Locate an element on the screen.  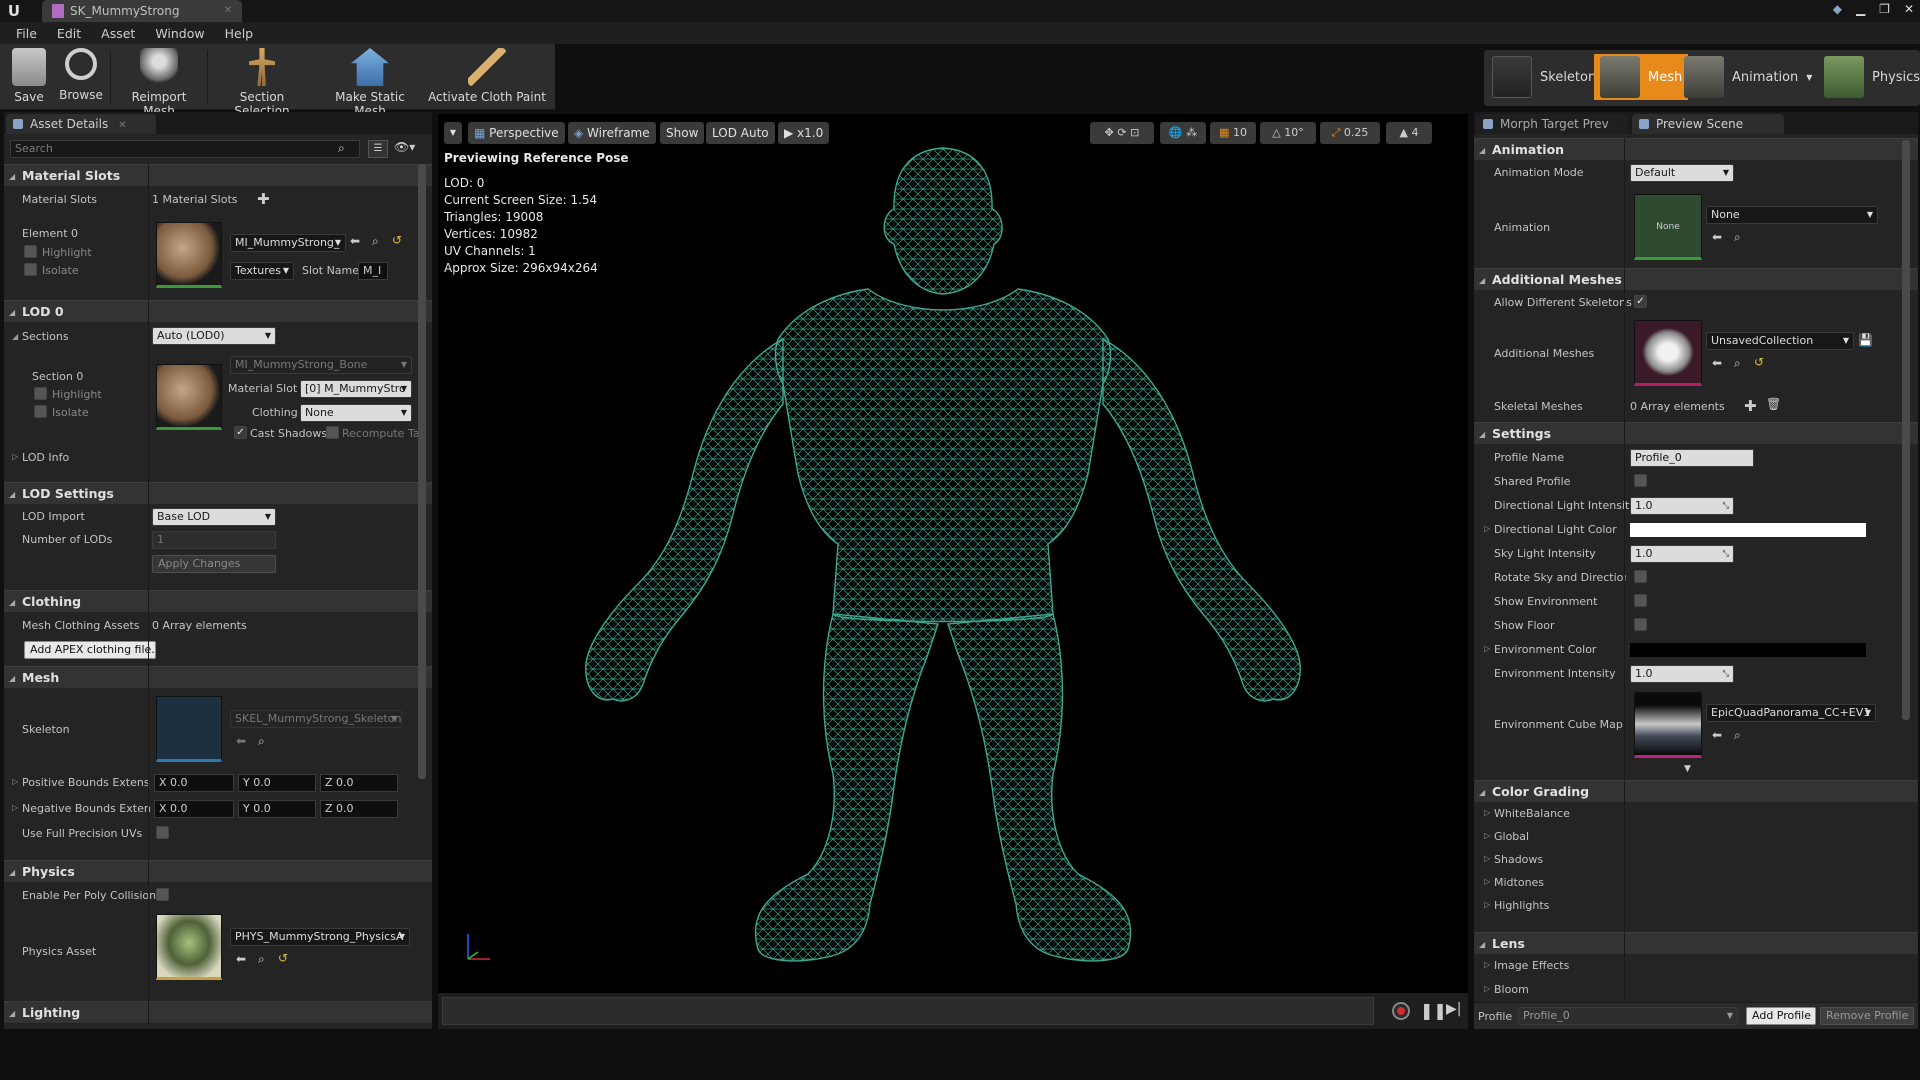
lod-settings-header: LOD Settings is located at coordinates (218, 493).